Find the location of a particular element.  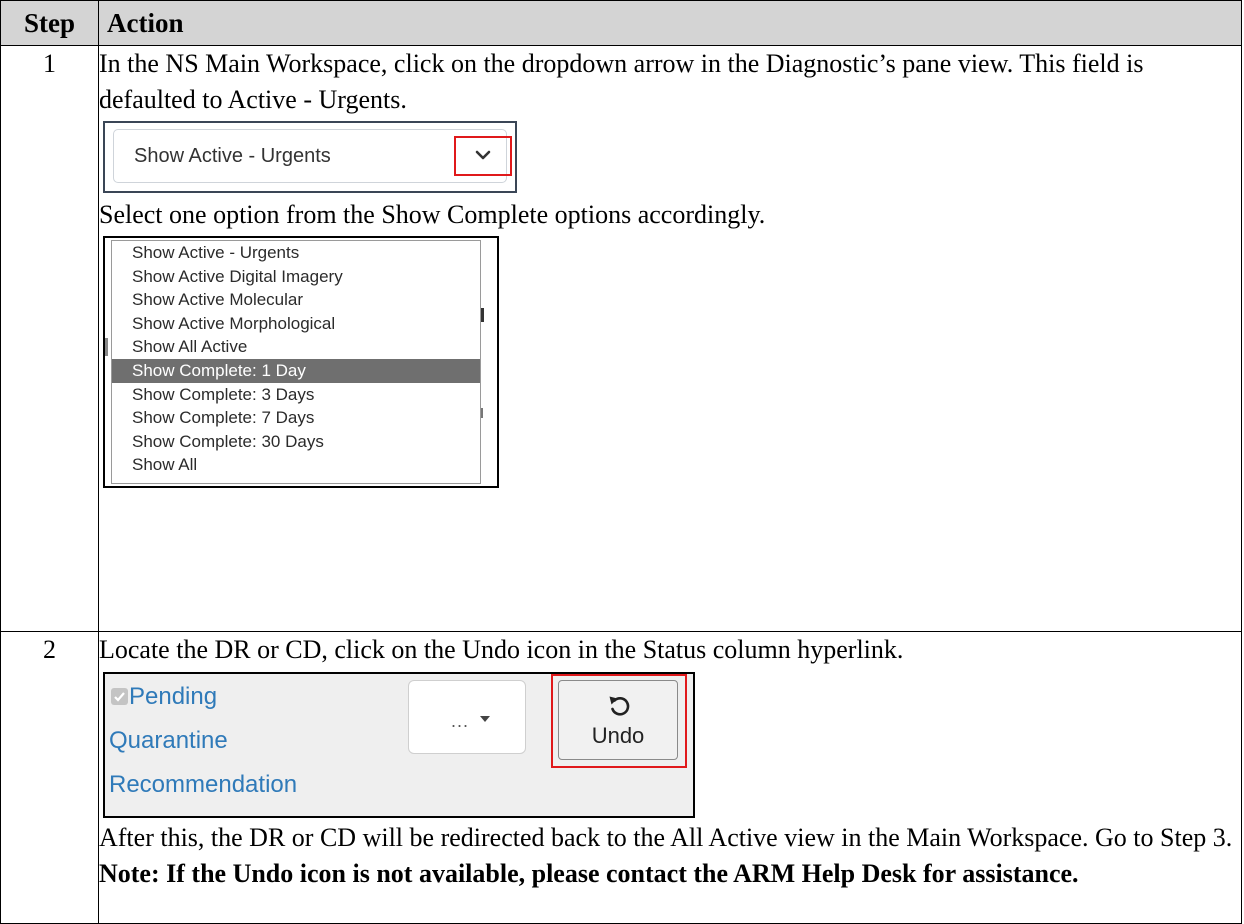

status-link-line: Quarantine is located at coordinates (168, 741).